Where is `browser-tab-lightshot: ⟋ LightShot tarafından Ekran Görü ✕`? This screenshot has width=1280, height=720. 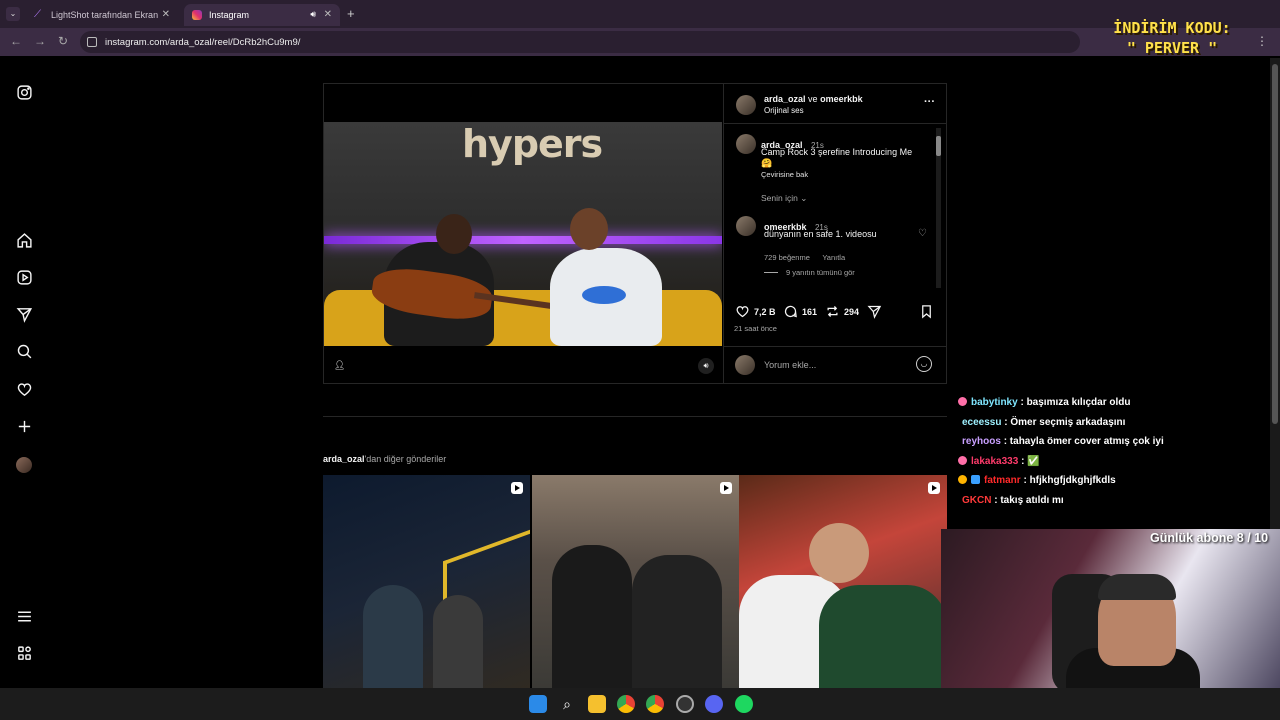 browser-tab-lightshot: ⟋ LightShot tarafından Ekran Görü ✕ is located at coordinates (102, 15).